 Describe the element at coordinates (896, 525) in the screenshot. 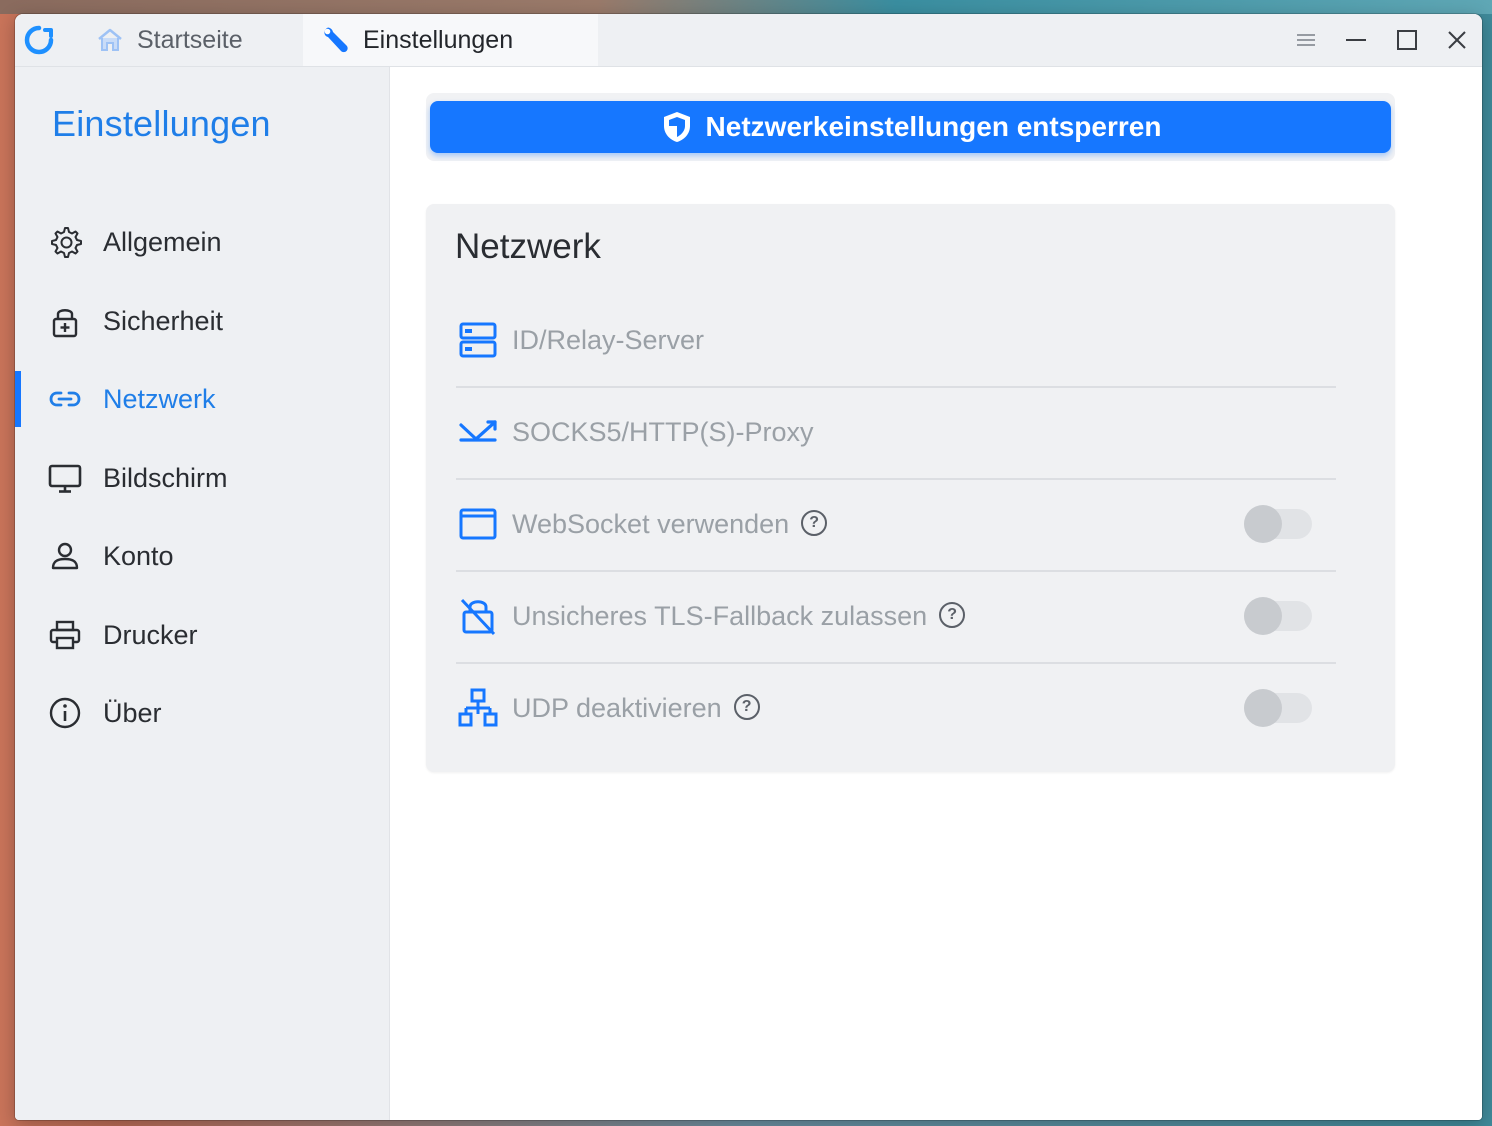

I see `row-websocket: WebSocket verwenden?` at that location.